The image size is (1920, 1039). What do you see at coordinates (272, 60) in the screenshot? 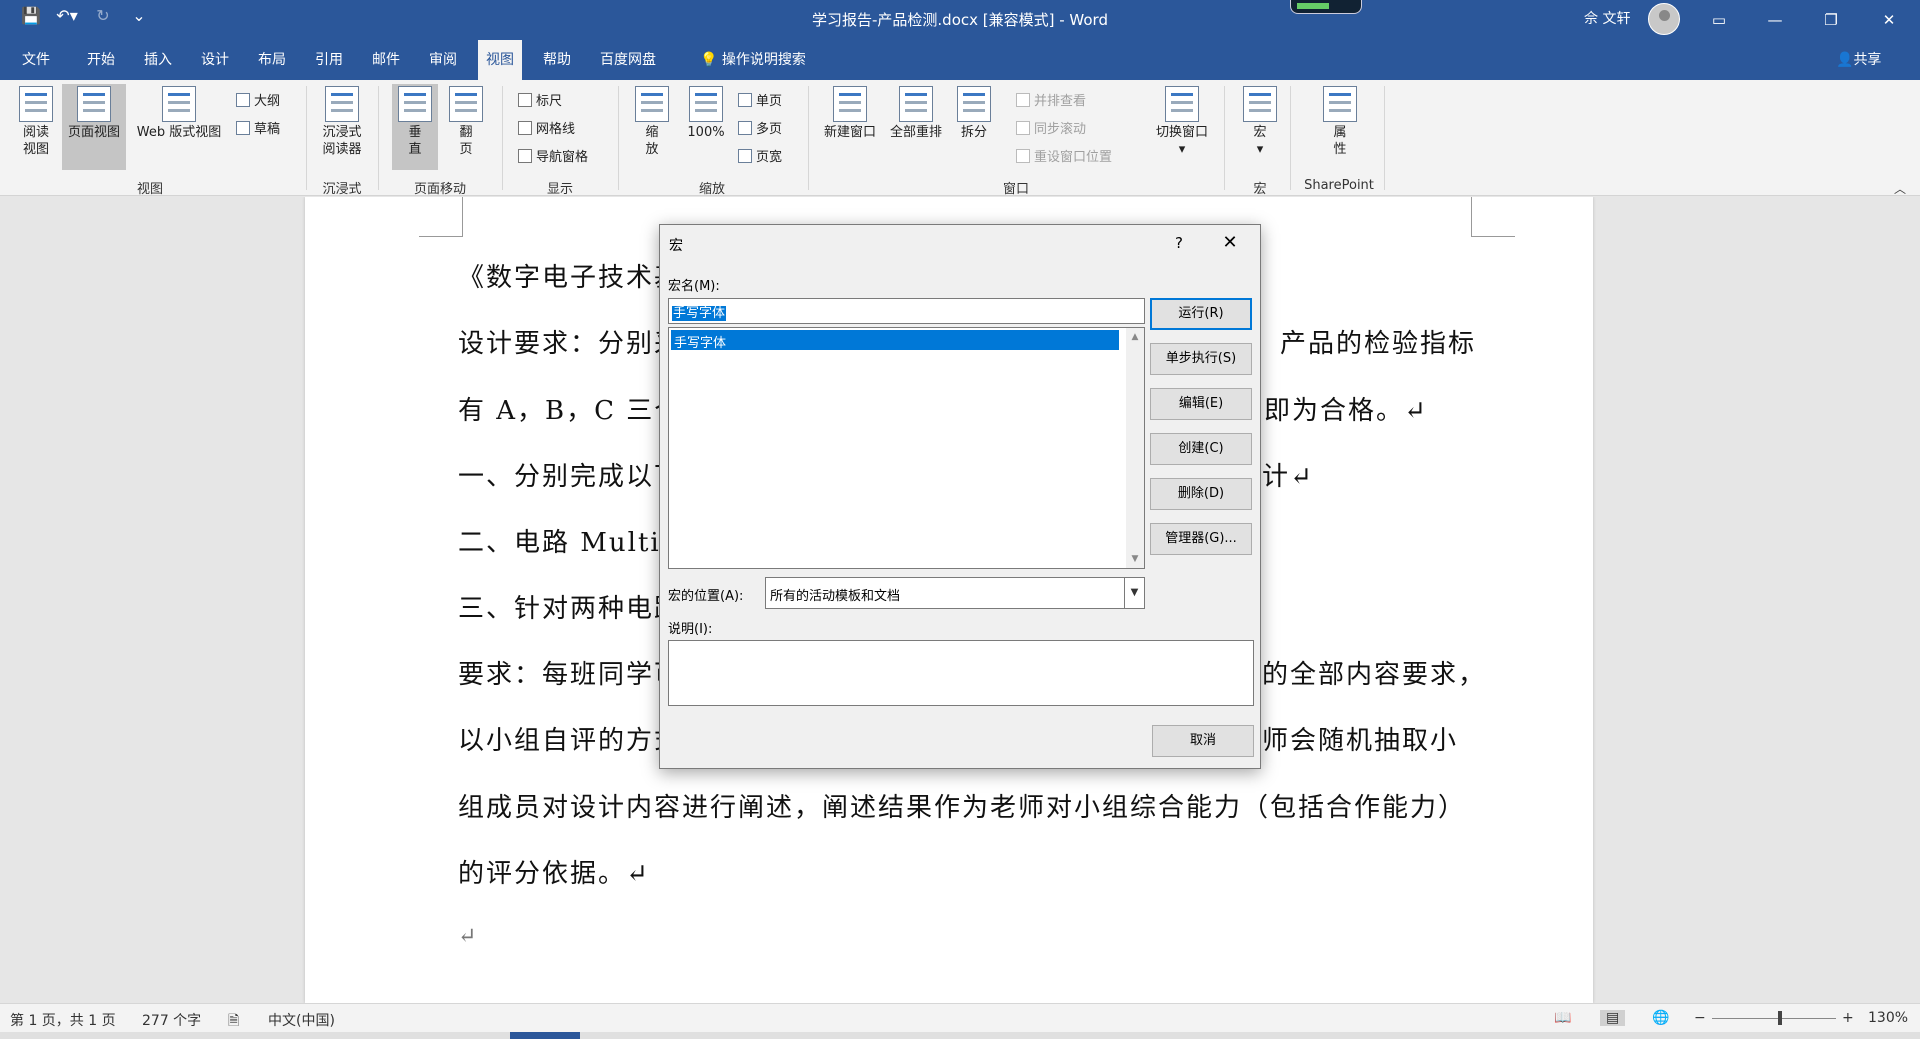
I see `tab-layout: 布局` at bounding box center [272, 60].